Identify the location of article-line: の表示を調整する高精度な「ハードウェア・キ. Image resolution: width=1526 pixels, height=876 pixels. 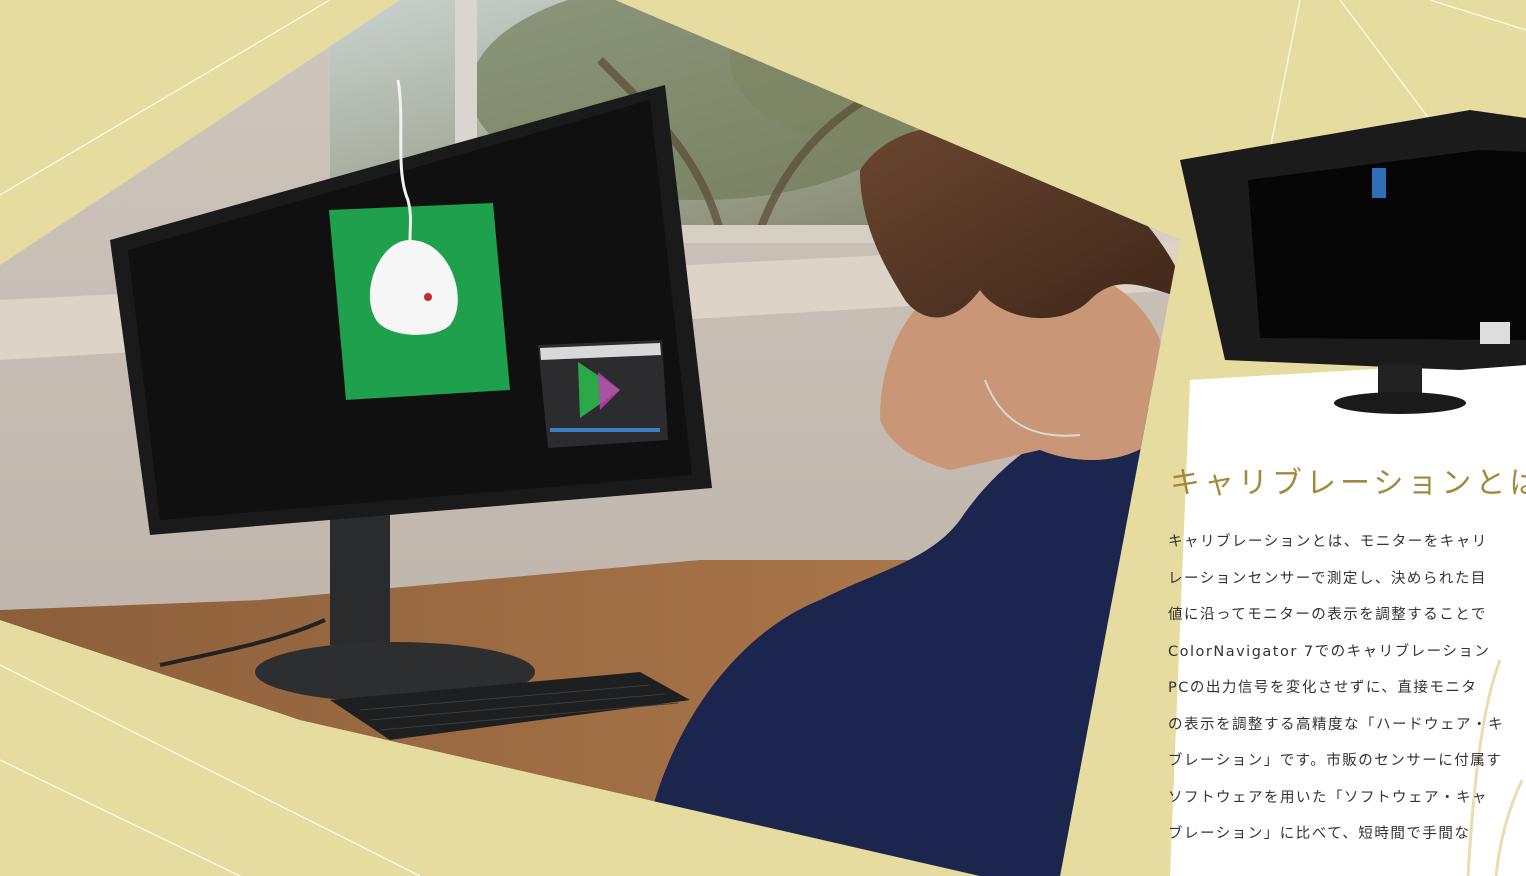
(1336, 724).